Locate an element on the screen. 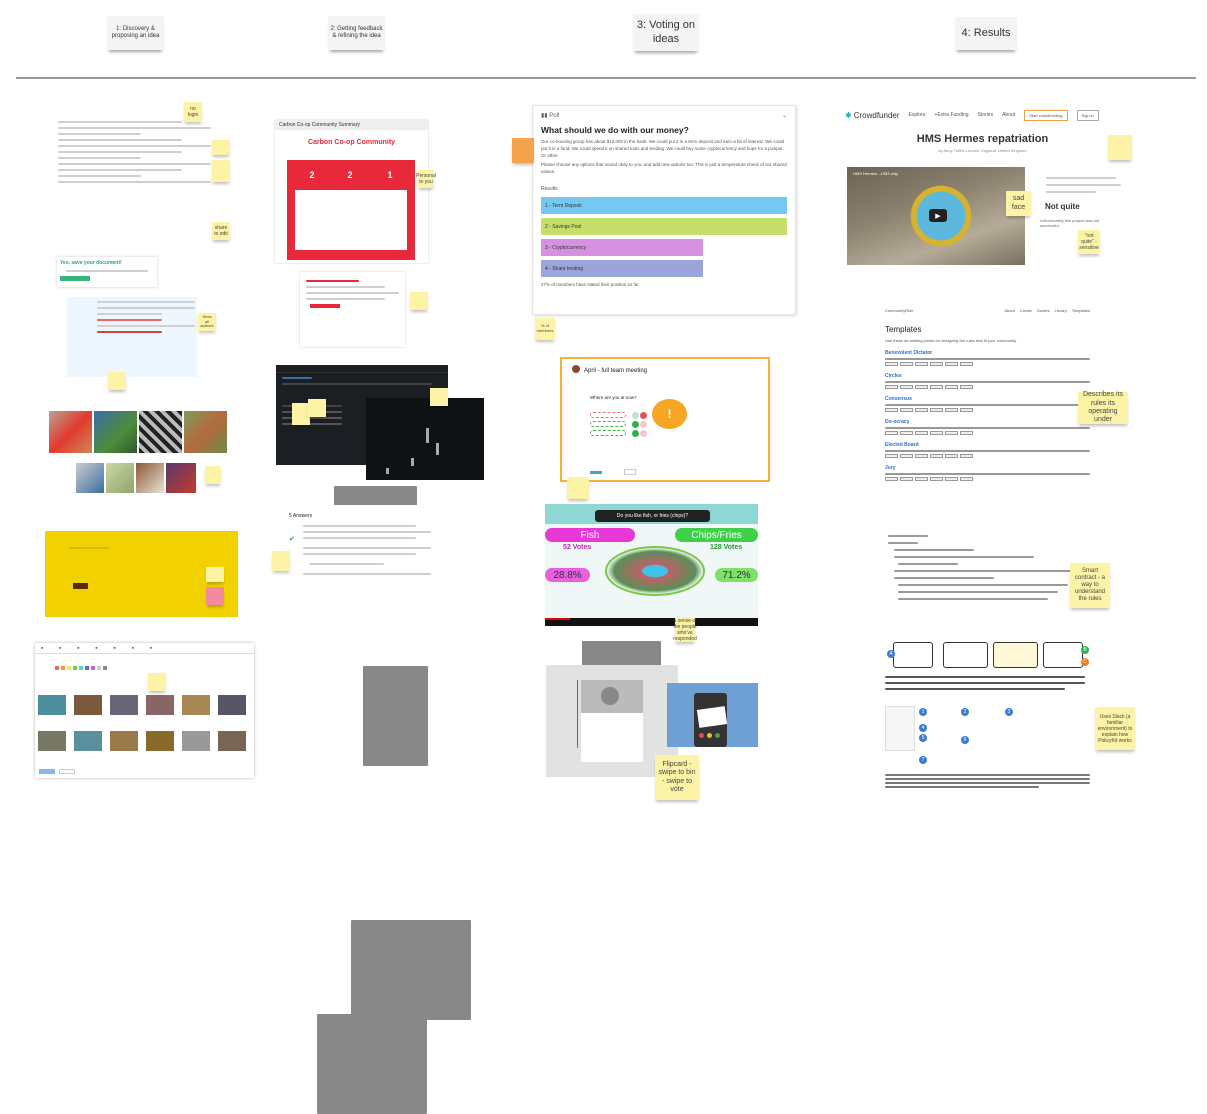 Image resolution: width=1207 pixels, height=1114 pixels. collapse-chevron-icon: ⌄ is located at coordinates (784, 115).